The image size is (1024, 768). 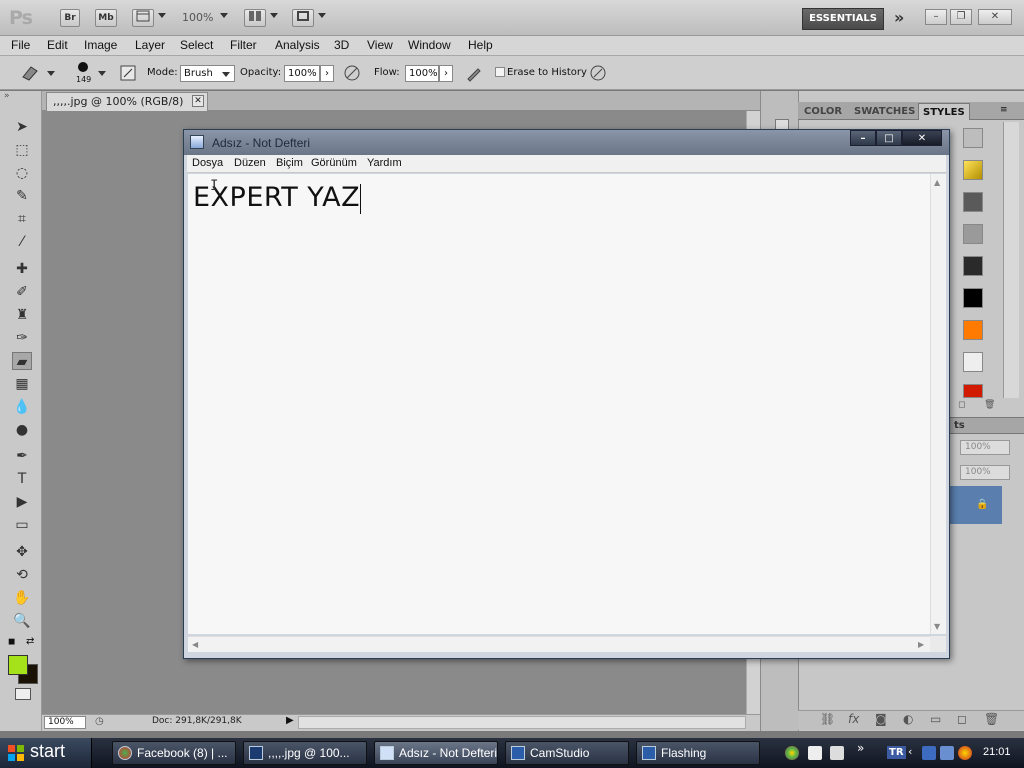 What do you see at coordinates (929, 753) in the screenshot?
I see `network-icon` at bounding box center [929, 753].